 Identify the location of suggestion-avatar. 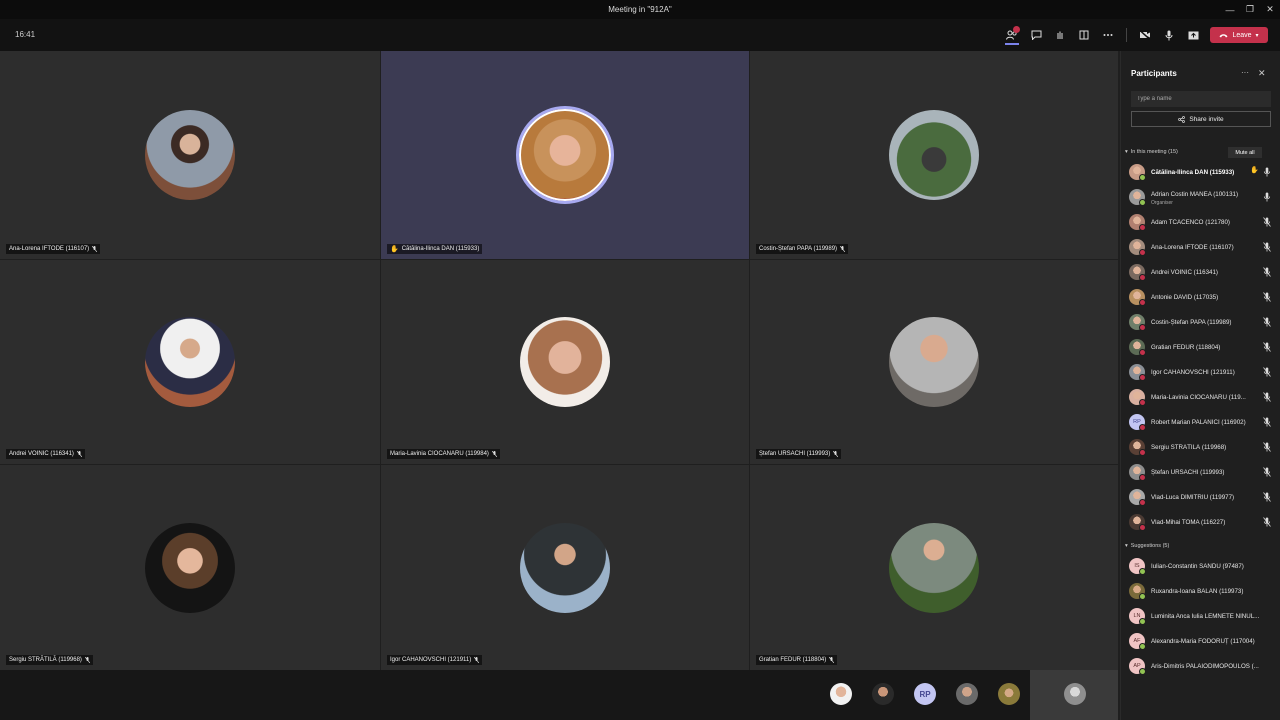
(1137, 591).